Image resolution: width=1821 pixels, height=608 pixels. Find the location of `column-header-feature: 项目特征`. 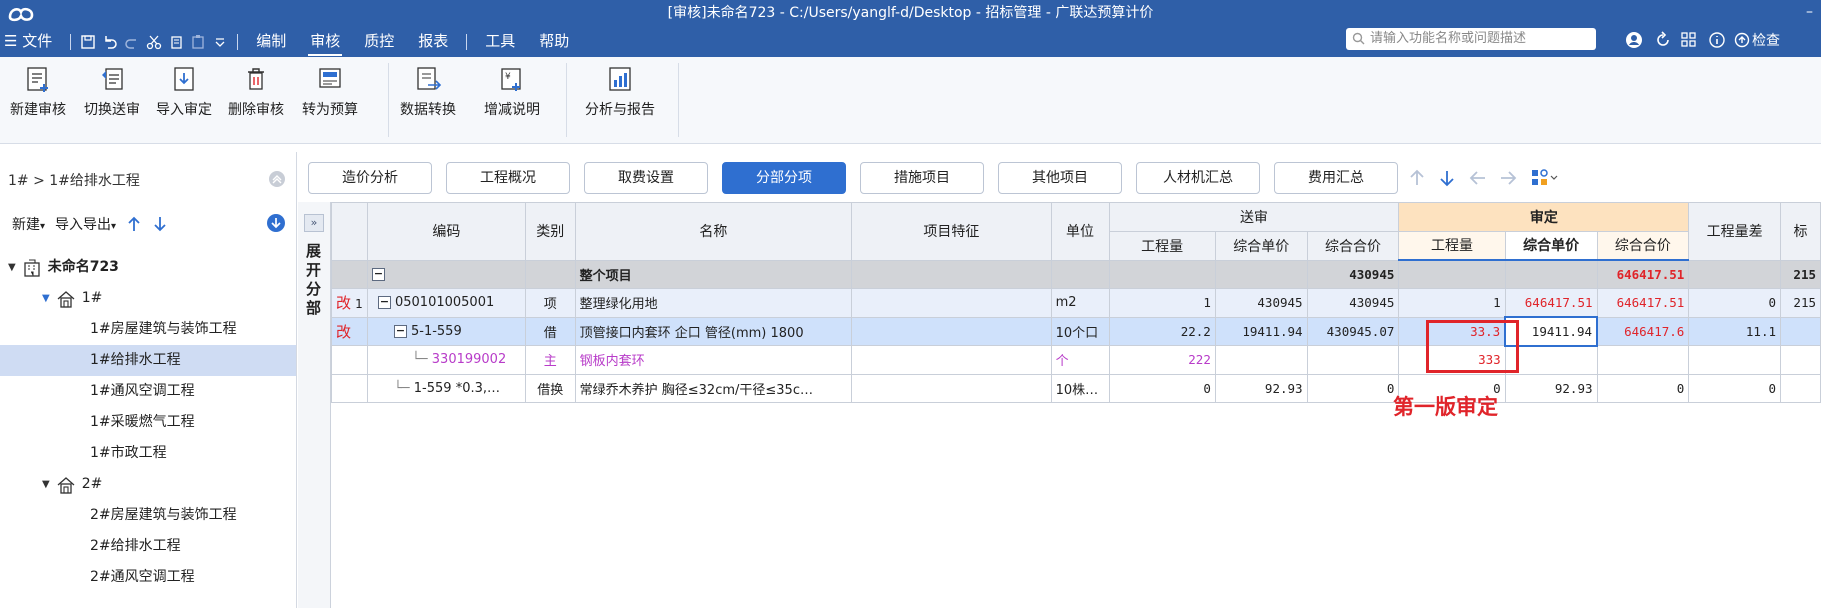

column-header-feature: 项目特征 is located at coordinates (951, 231).